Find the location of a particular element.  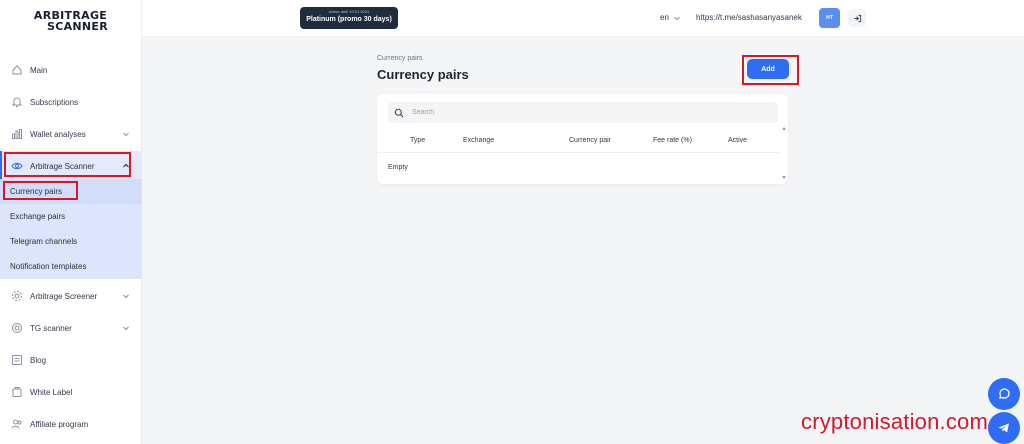

sidebar-item-label: Wallet analyses is located at coordinates (58, 134).